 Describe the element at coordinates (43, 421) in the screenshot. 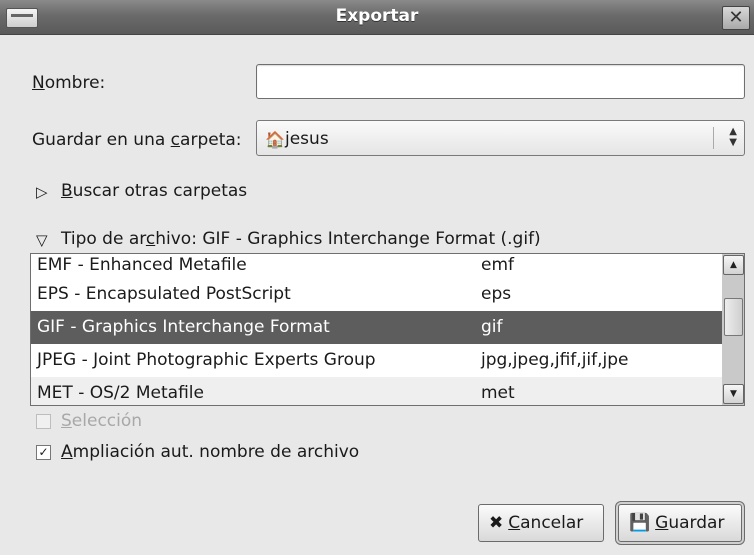

I see `selection-checkbox` at that location.